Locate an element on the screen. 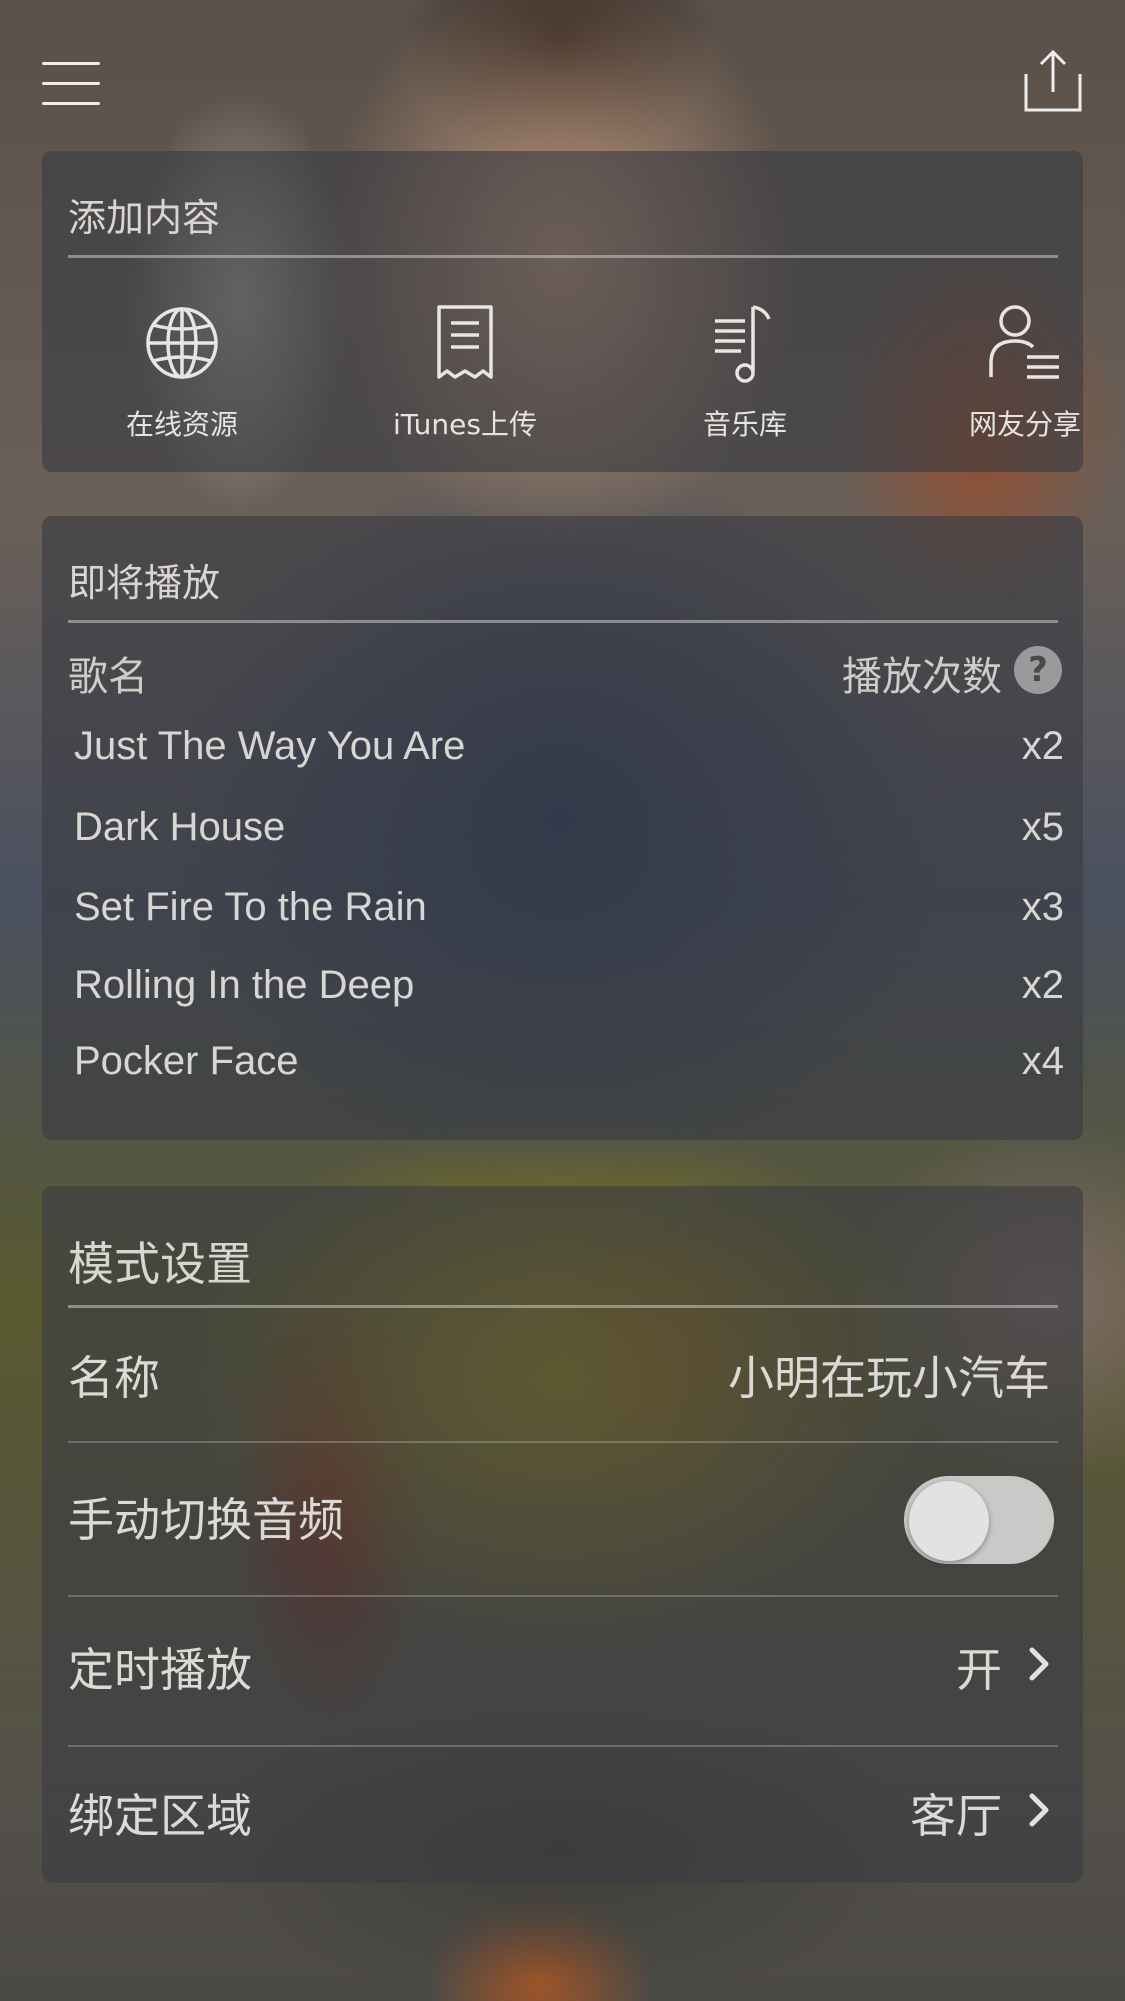  itunes-upload-label: iTunes上传 is located at coordinates (465, 424).